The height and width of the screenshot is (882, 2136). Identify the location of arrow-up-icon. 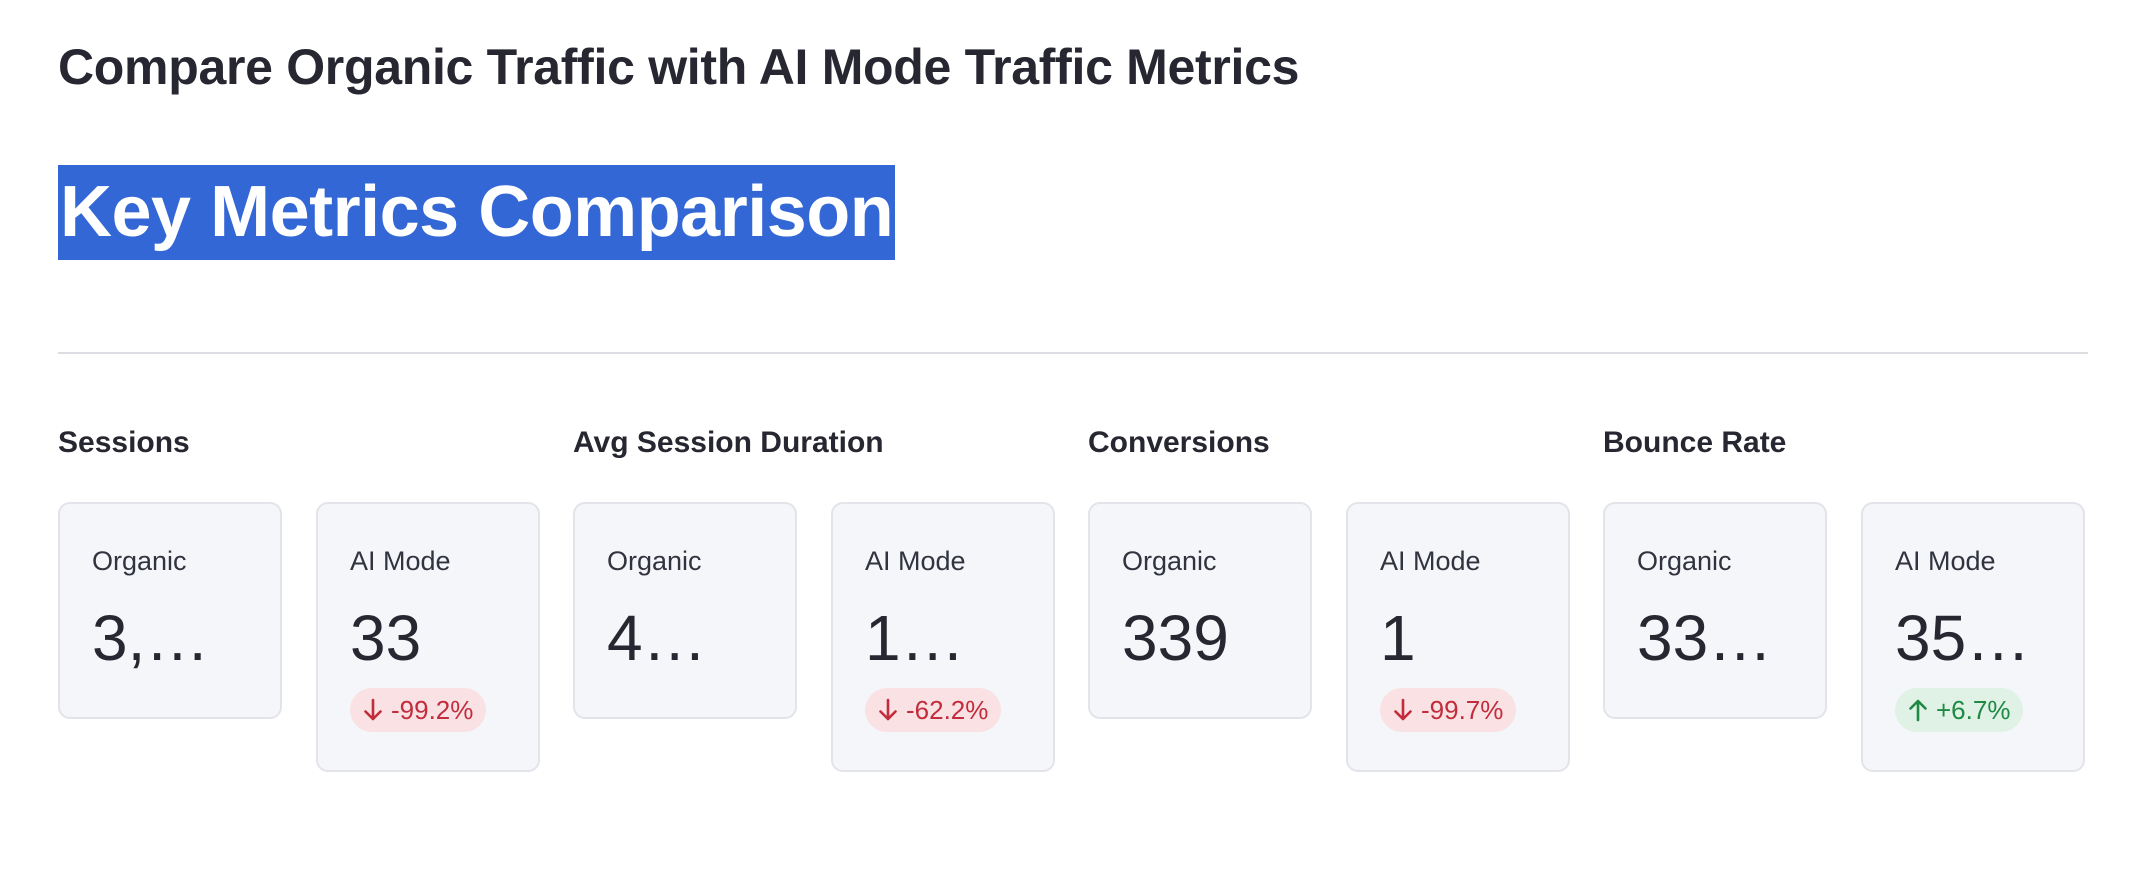
(1918, 710).